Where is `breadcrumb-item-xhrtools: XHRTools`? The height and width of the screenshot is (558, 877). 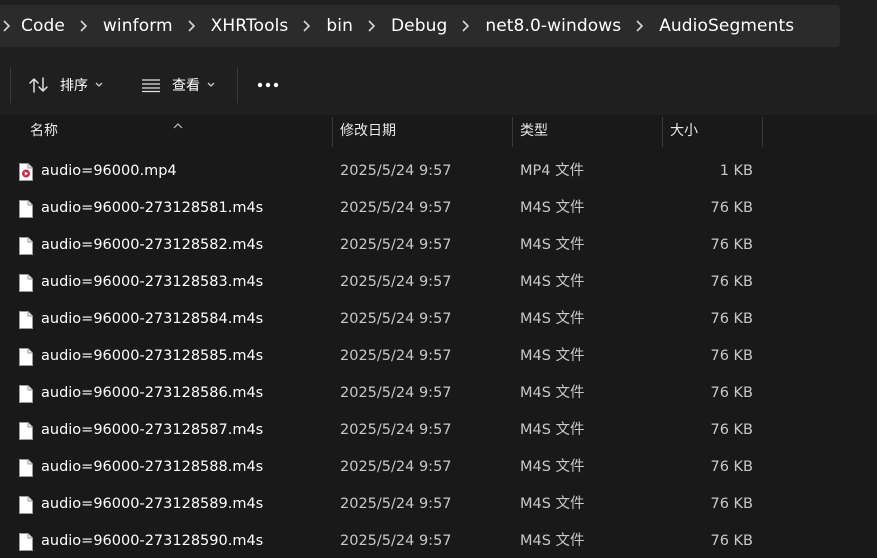
breadcrumb-item-xhrtools: XHRTools is located at coordinates (250, 26).